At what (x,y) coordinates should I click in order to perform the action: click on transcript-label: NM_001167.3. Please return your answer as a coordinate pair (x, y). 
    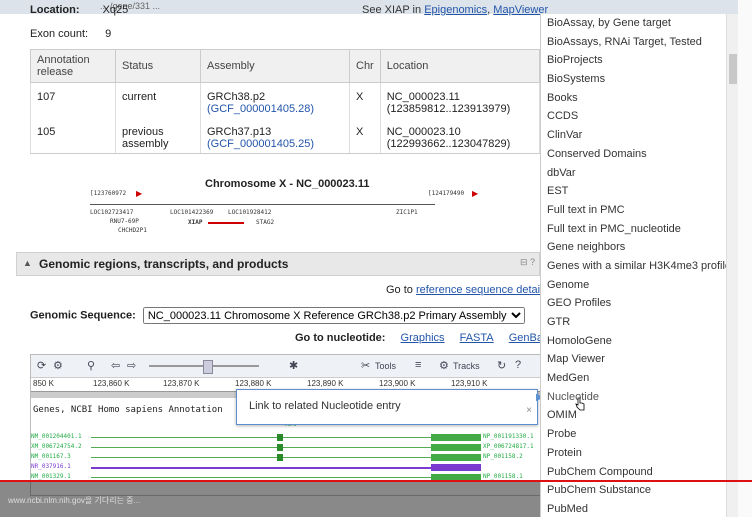
    Looking at the image, I should click on (51, 456).